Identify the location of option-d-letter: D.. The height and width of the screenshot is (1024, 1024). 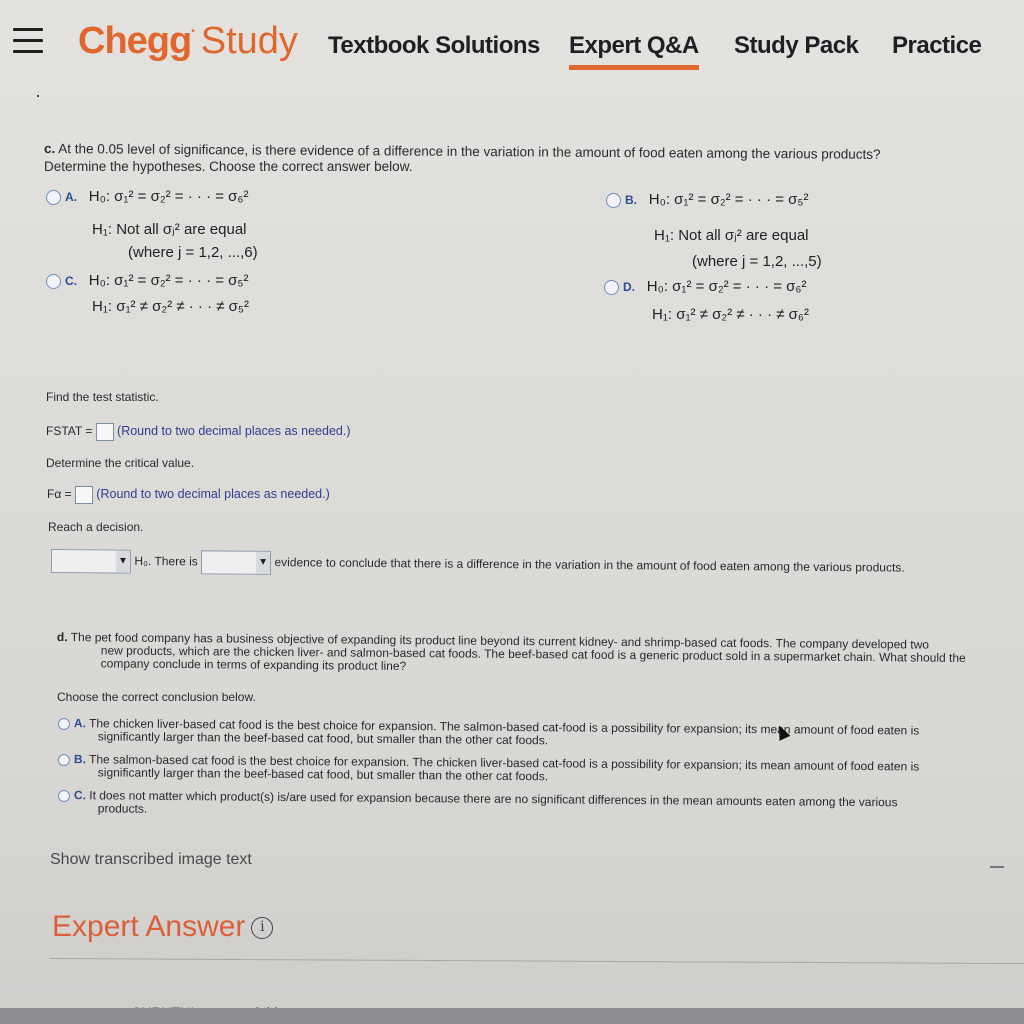
(629, 287).